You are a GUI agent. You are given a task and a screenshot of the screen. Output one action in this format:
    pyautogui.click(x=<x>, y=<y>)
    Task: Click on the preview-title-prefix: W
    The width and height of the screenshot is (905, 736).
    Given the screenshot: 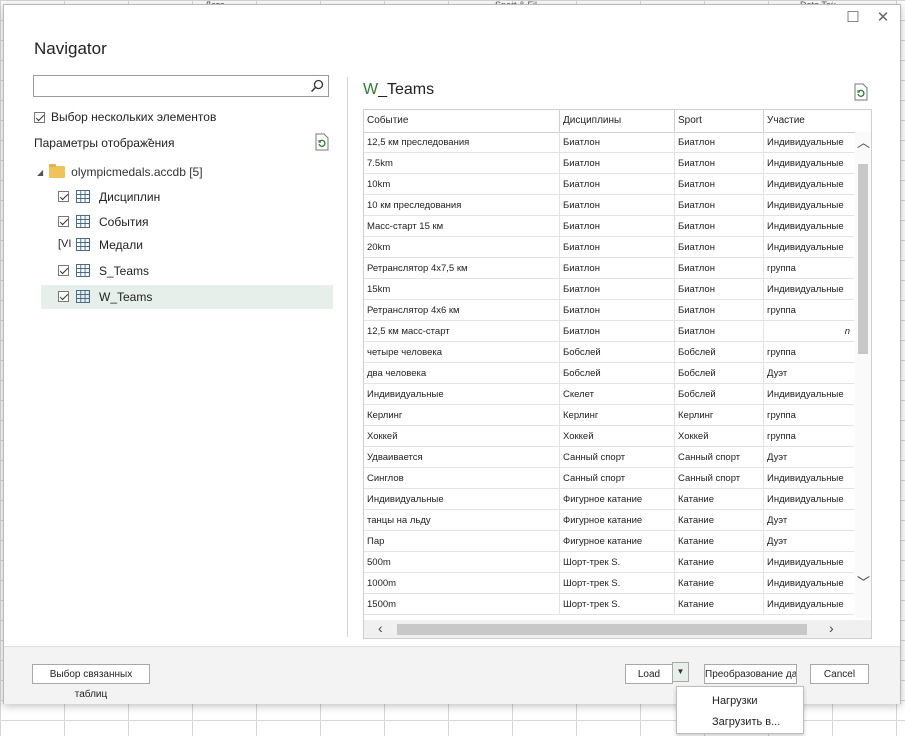 What is the action you would take?
    pyautogui.click(x=371, y=89)
    